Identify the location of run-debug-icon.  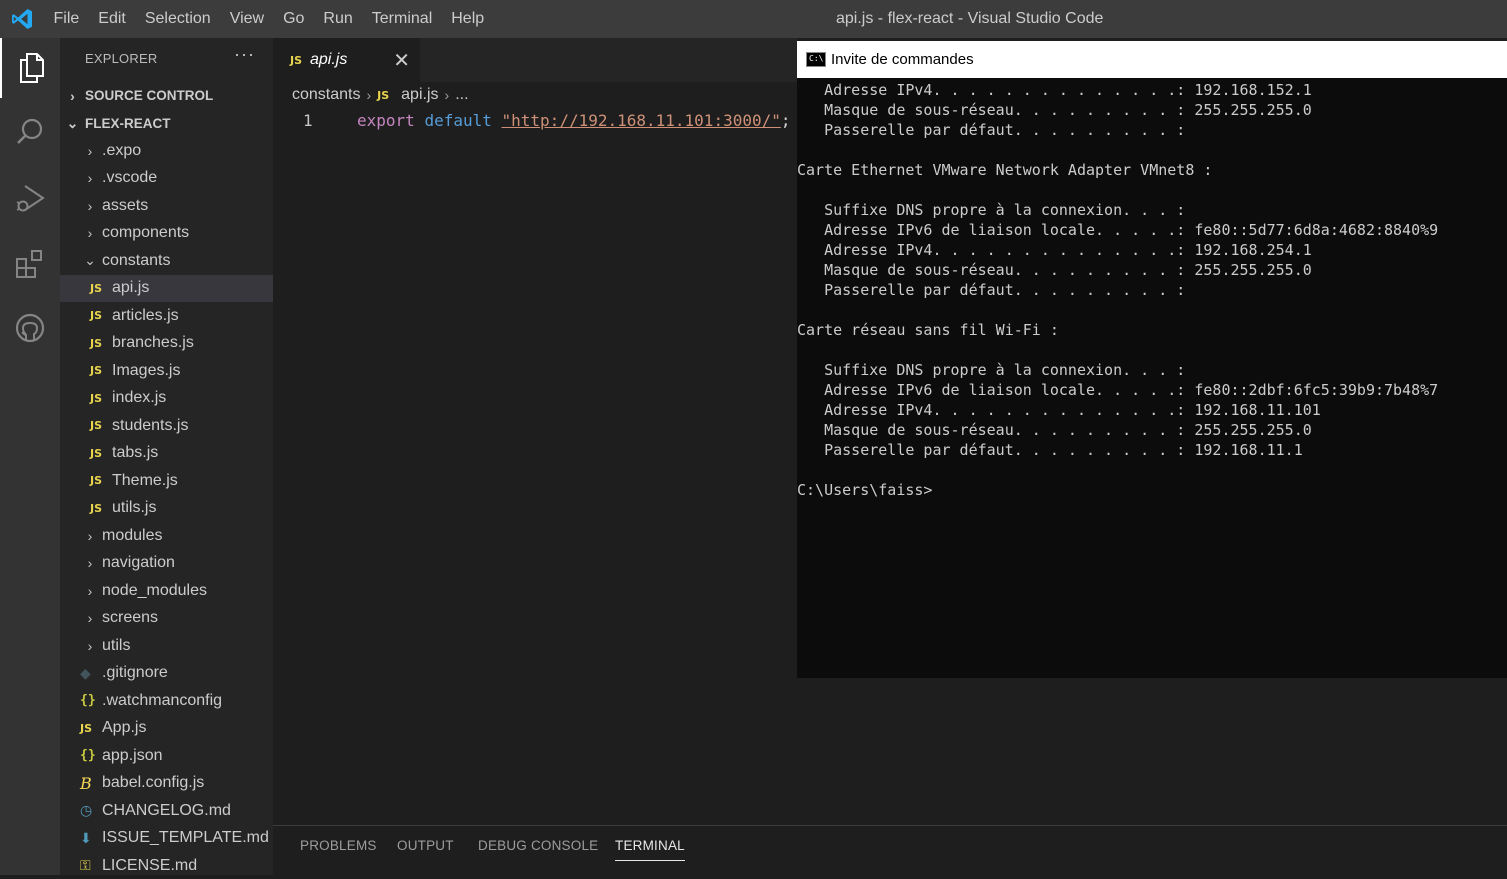
(30, 198).